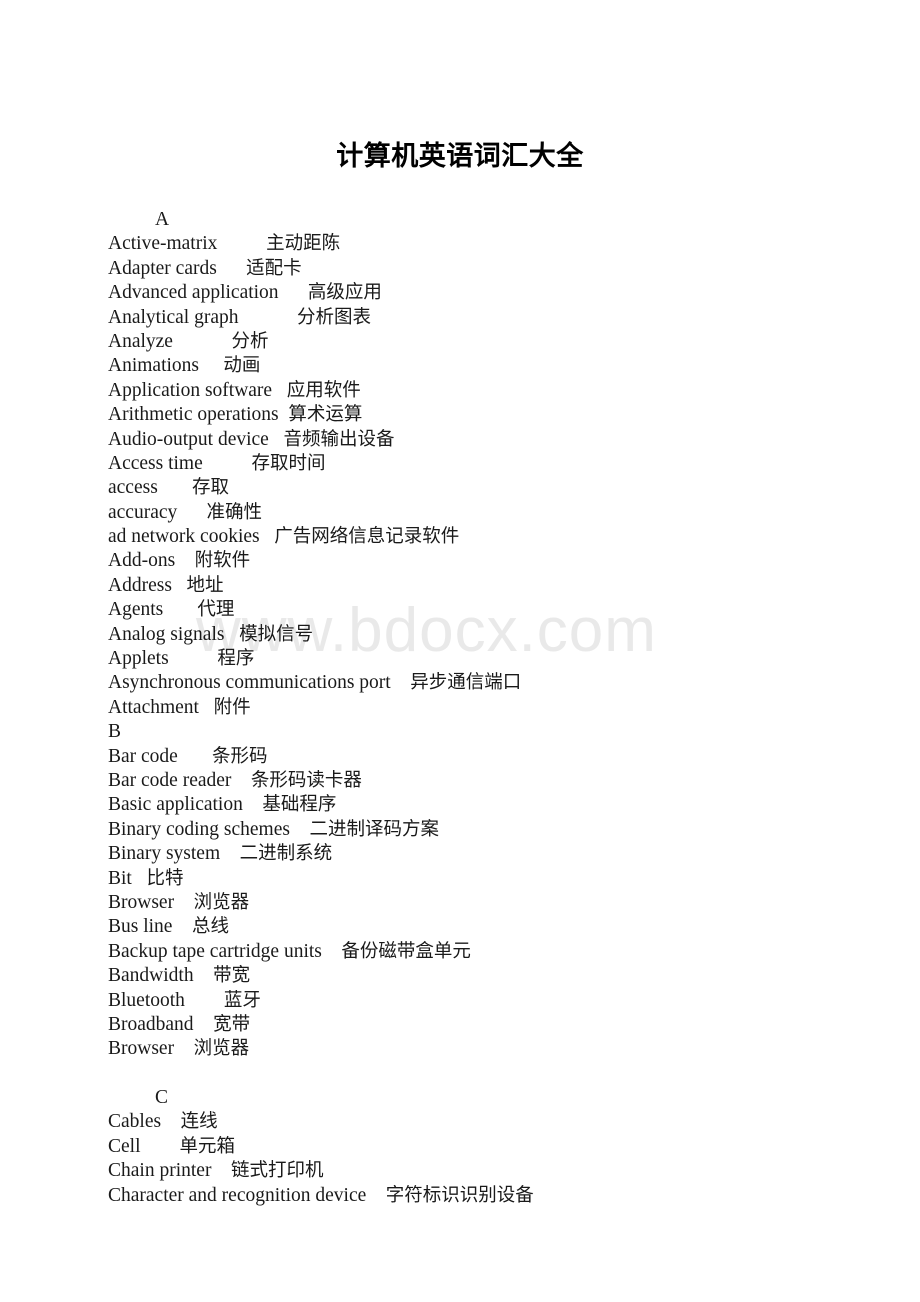  What do you see at coordinates (514, 244) in the screenshot?
I see `vocabulary-entry: Active-matrix 主动距陈` at bounding box center [514, 244].